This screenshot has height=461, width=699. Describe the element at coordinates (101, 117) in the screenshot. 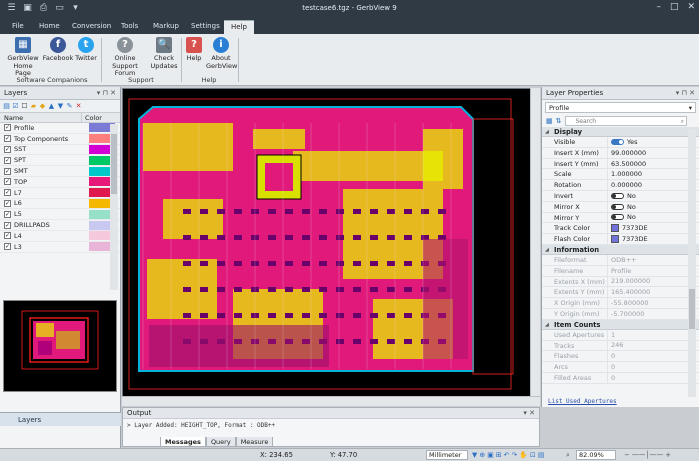

I see `column-color: Color` at that location.